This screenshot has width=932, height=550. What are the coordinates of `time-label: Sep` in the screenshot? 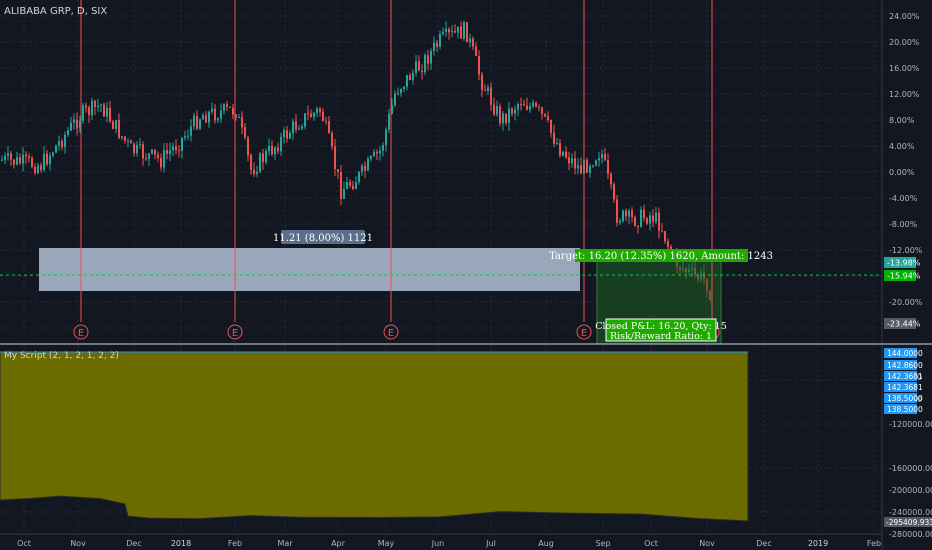 It's located at (602, 543).